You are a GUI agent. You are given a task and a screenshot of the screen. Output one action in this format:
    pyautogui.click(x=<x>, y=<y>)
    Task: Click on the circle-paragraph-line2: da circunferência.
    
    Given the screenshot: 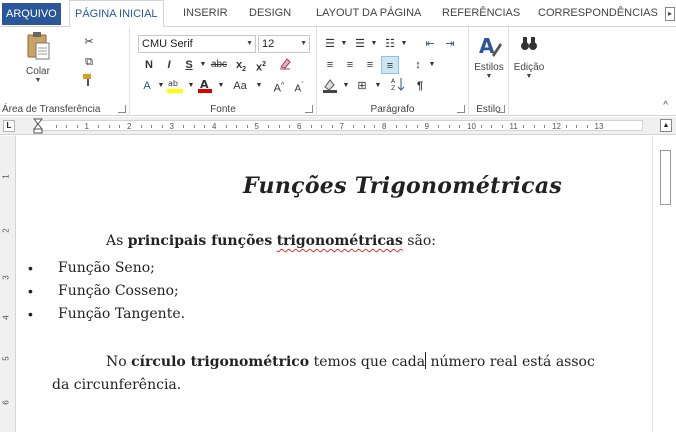 What is the action you would take?
    pyautogui.click(x=116, y=385)
    